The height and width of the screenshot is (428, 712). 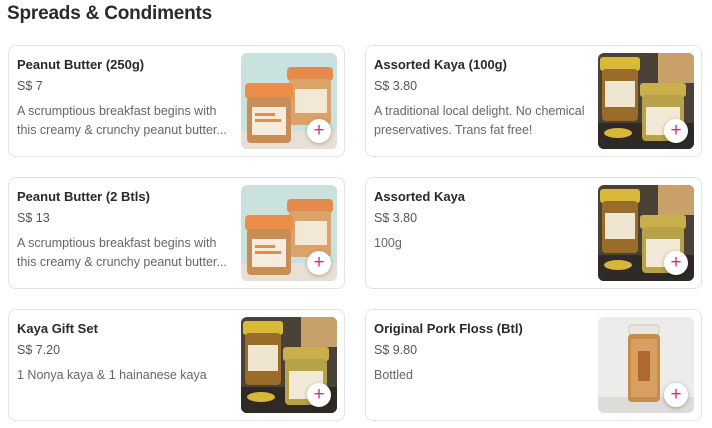 What do you see at coordinates (30, 86) in the screenshot?
I see `product-price: S$ 7` at bounding box center [30, 86].